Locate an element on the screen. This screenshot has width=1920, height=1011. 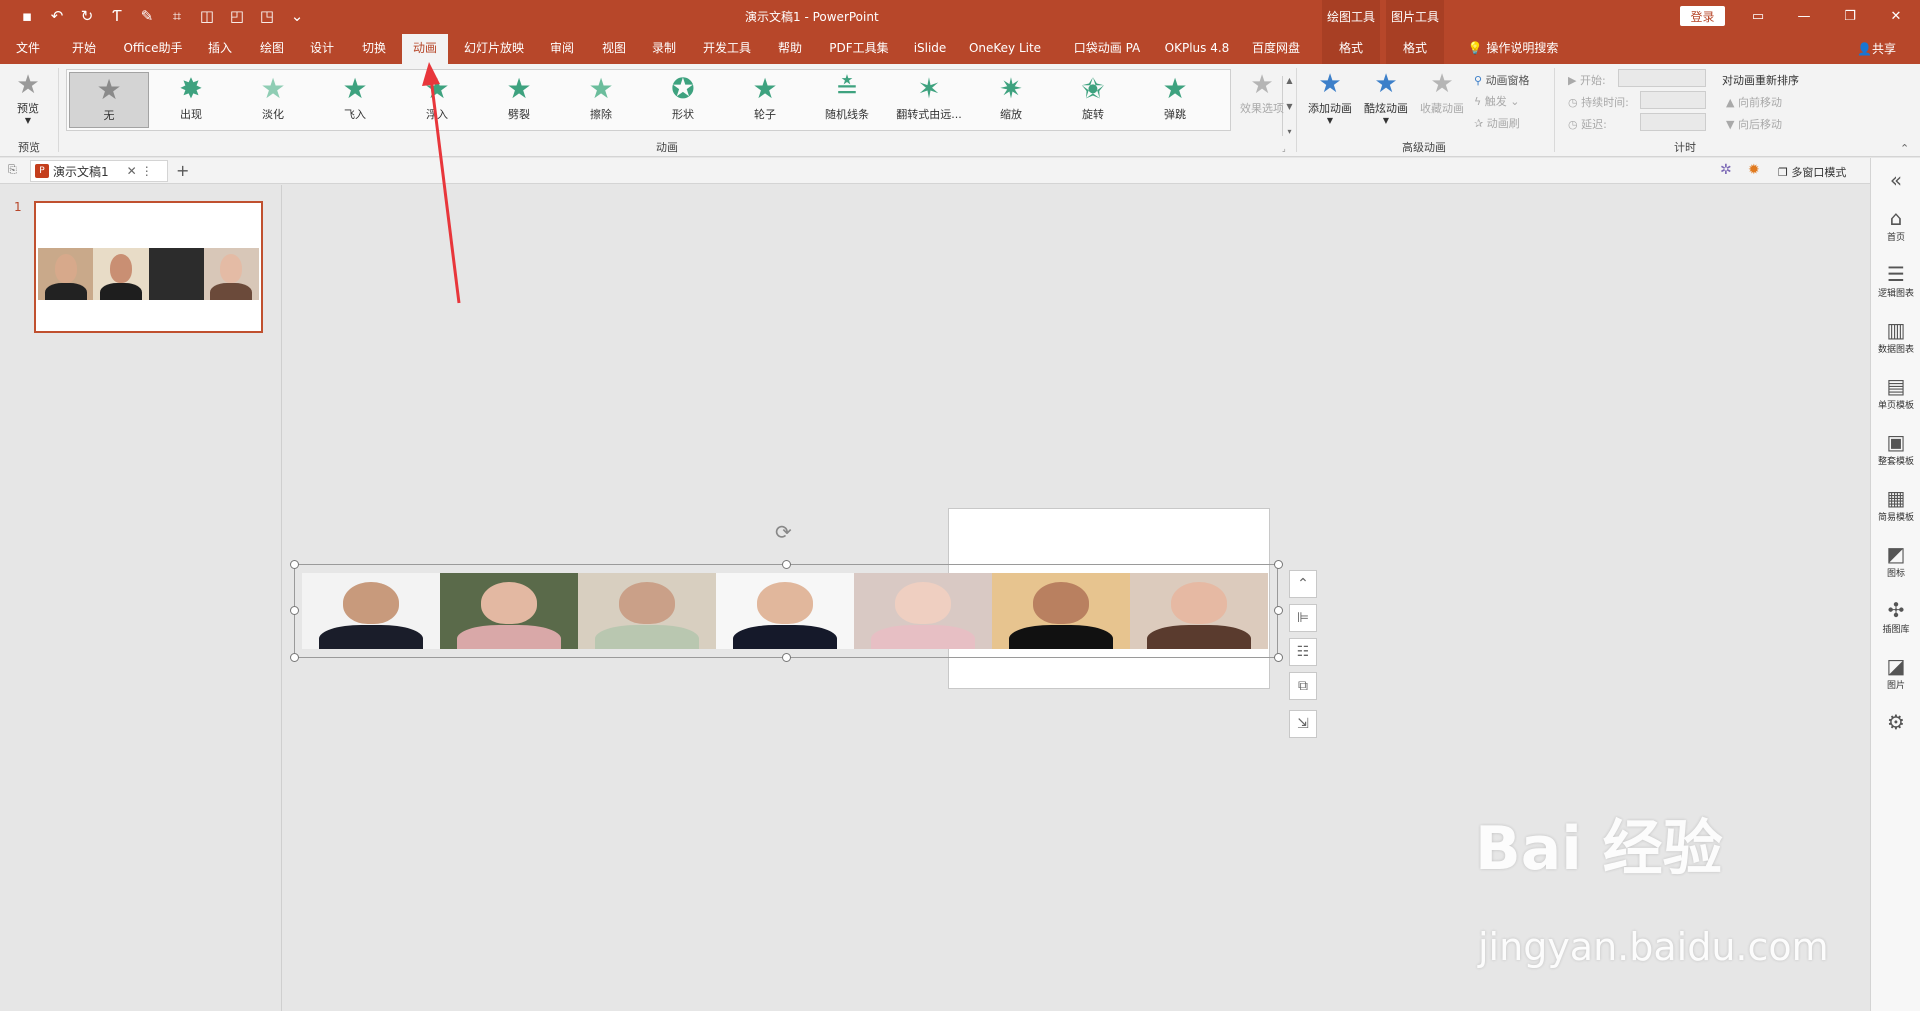
slide-thumbnail is located at coordinates (148, 267).